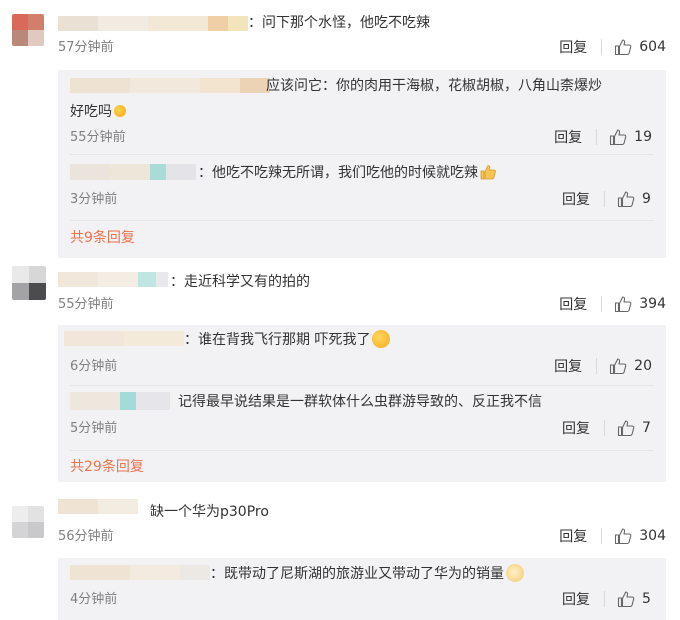  What do you see at coordinates (94, 428) in the screenshot?
I see `reply-time: 5分钟前` at bounding box center [94, 428].